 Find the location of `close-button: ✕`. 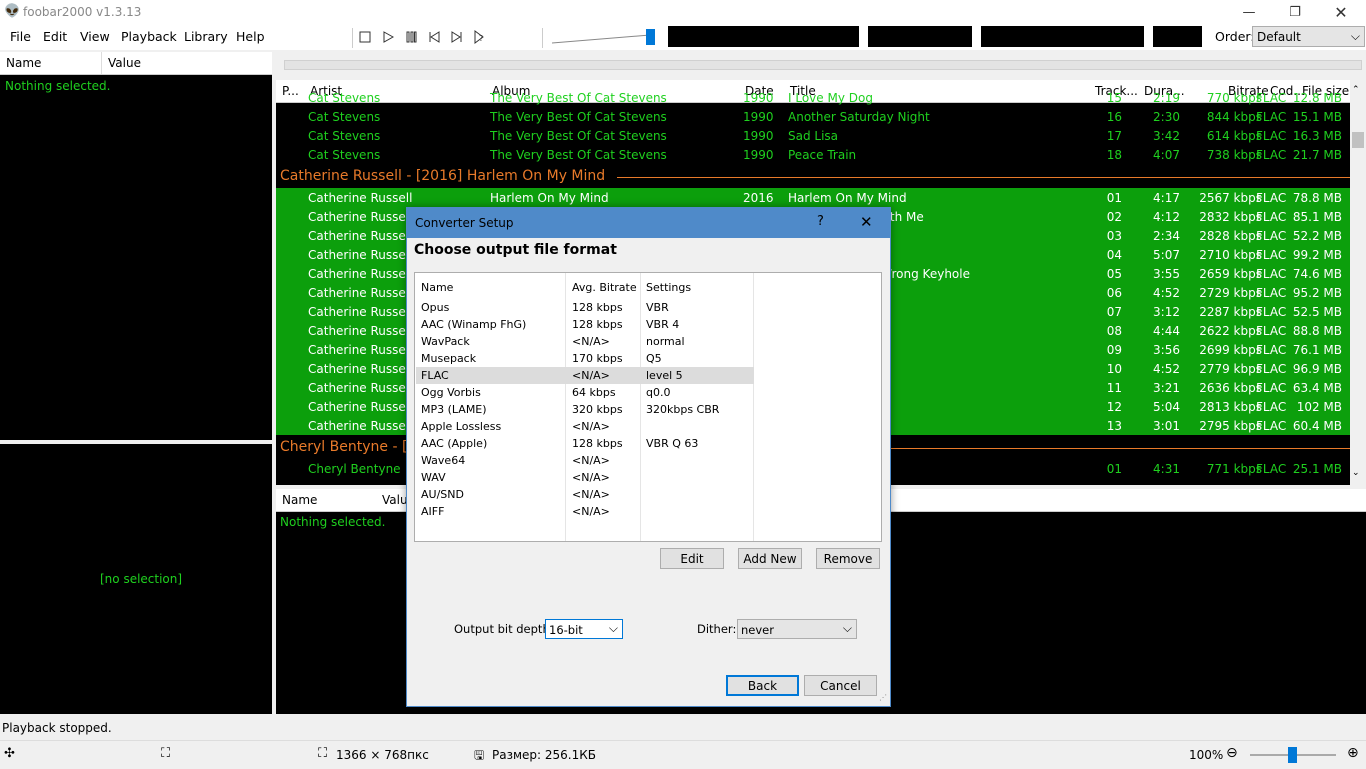

close-button: ✕ is located at coordinates (1341, 12).